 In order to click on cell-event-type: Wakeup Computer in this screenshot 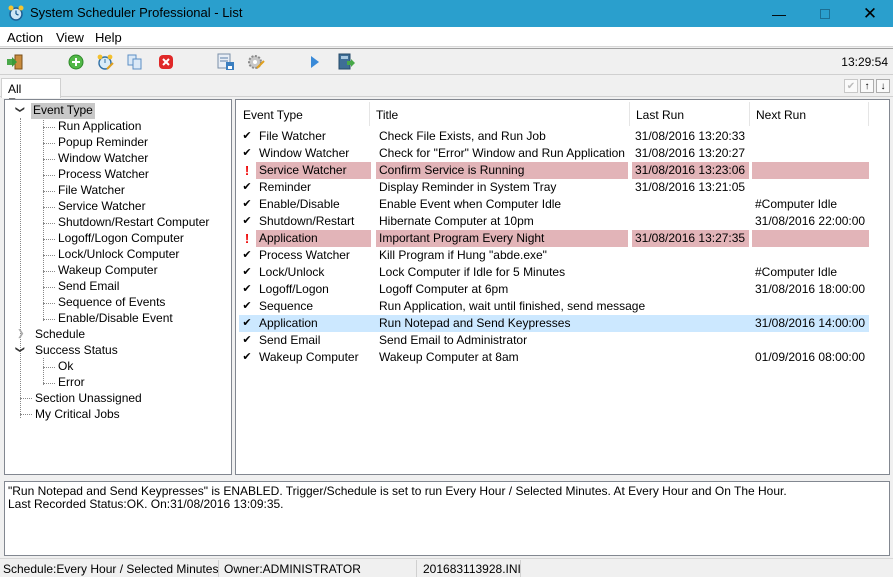, I will do `click(309, 357)`.